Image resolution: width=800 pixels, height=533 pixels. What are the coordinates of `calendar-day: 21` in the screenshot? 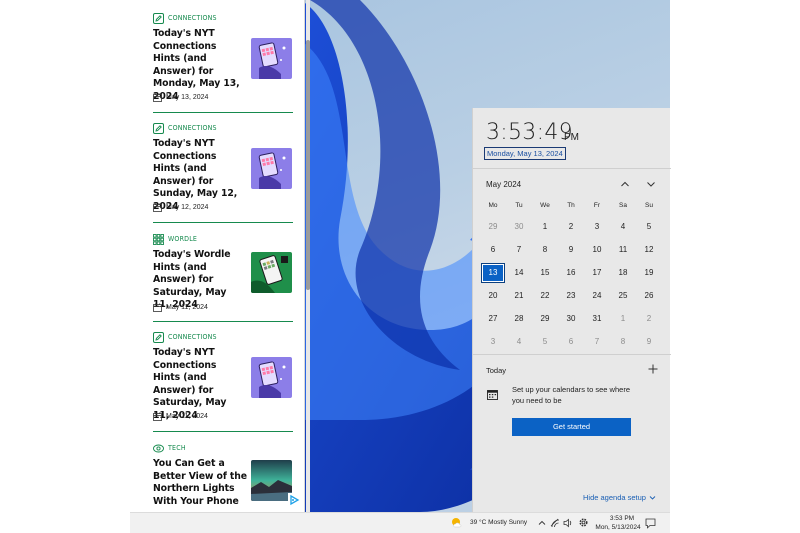 It's located at (519, 296).